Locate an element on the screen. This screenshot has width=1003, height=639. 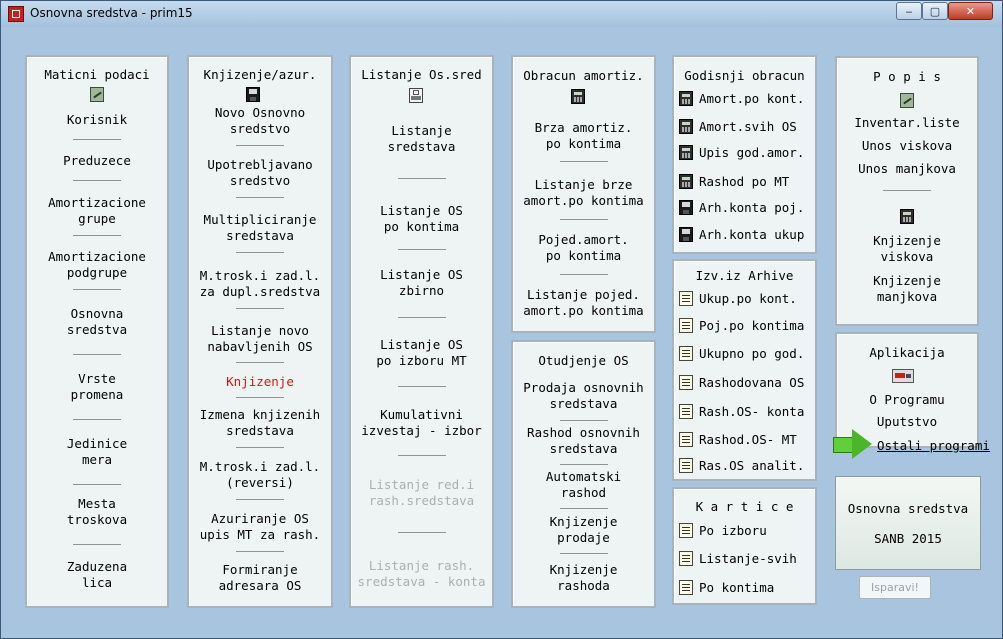
menu-rashod-po-mt: Rashod po MT is located at coordinates (734, 181).